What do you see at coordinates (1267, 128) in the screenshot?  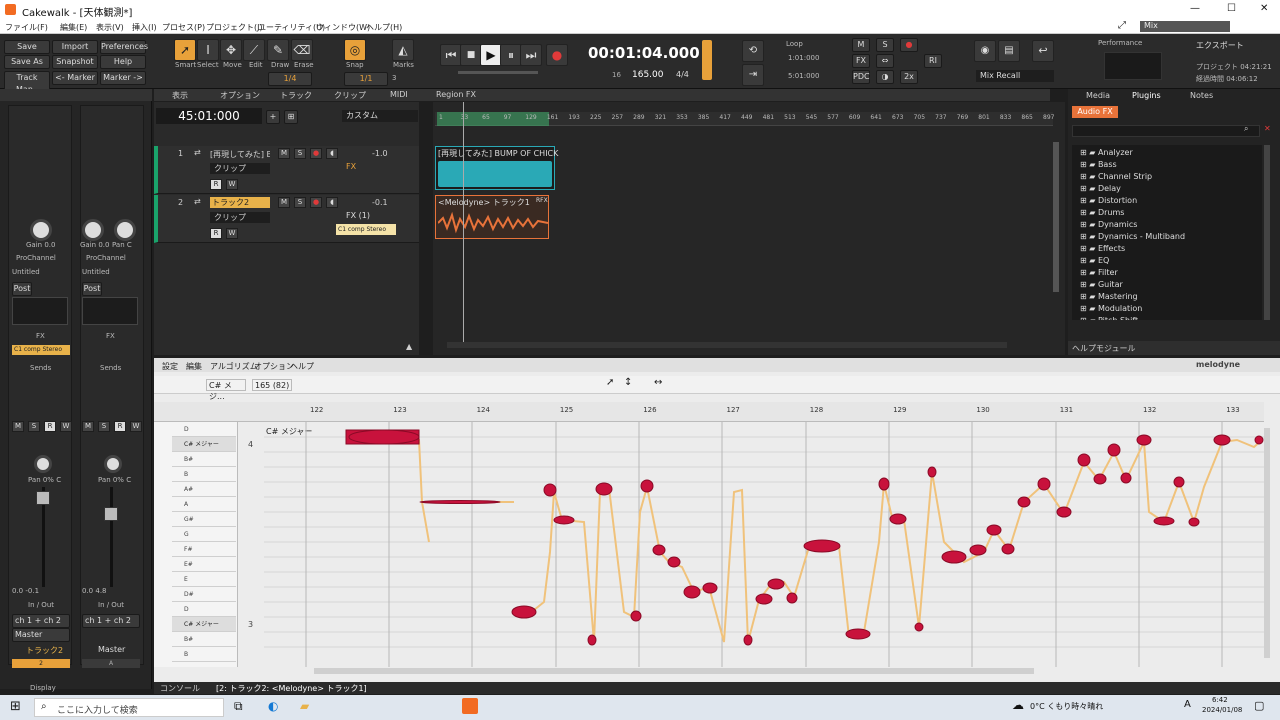 I see `clear-search-icon: ✕` at bounding box center [1267, 128].